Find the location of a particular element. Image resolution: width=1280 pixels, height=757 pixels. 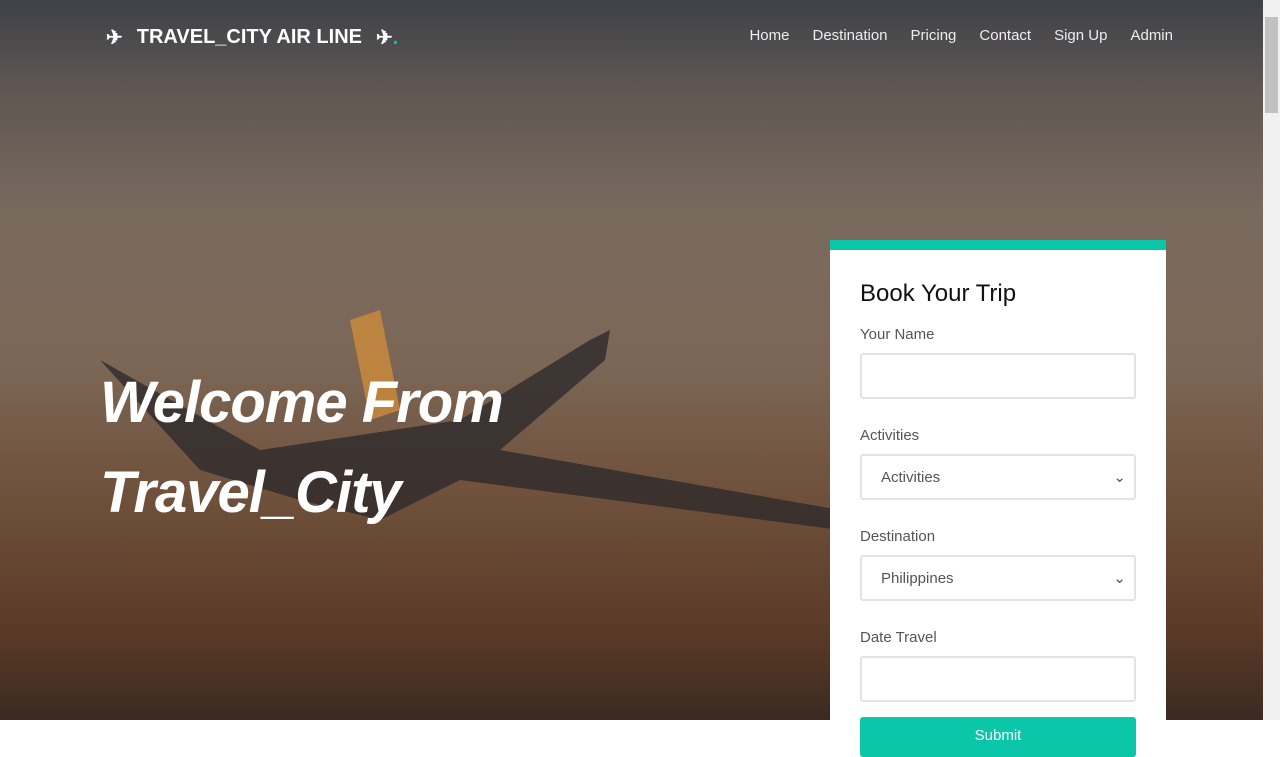

form-title: Book Your Trip is located at coordinates (938, 293).